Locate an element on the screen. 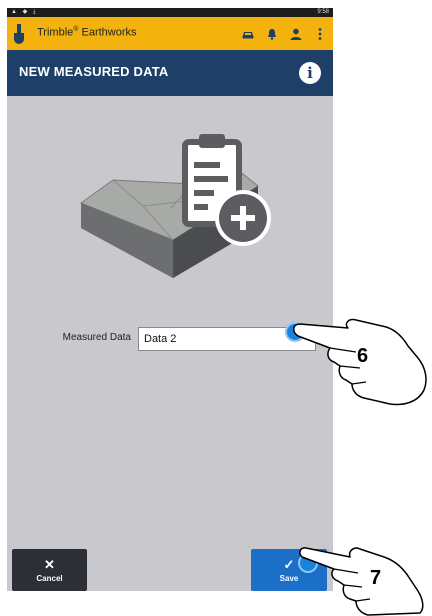 The height and width of the screenshot is (616, 432). page-title: NEW MEASURED DATA is located at coordinates (94, 71).